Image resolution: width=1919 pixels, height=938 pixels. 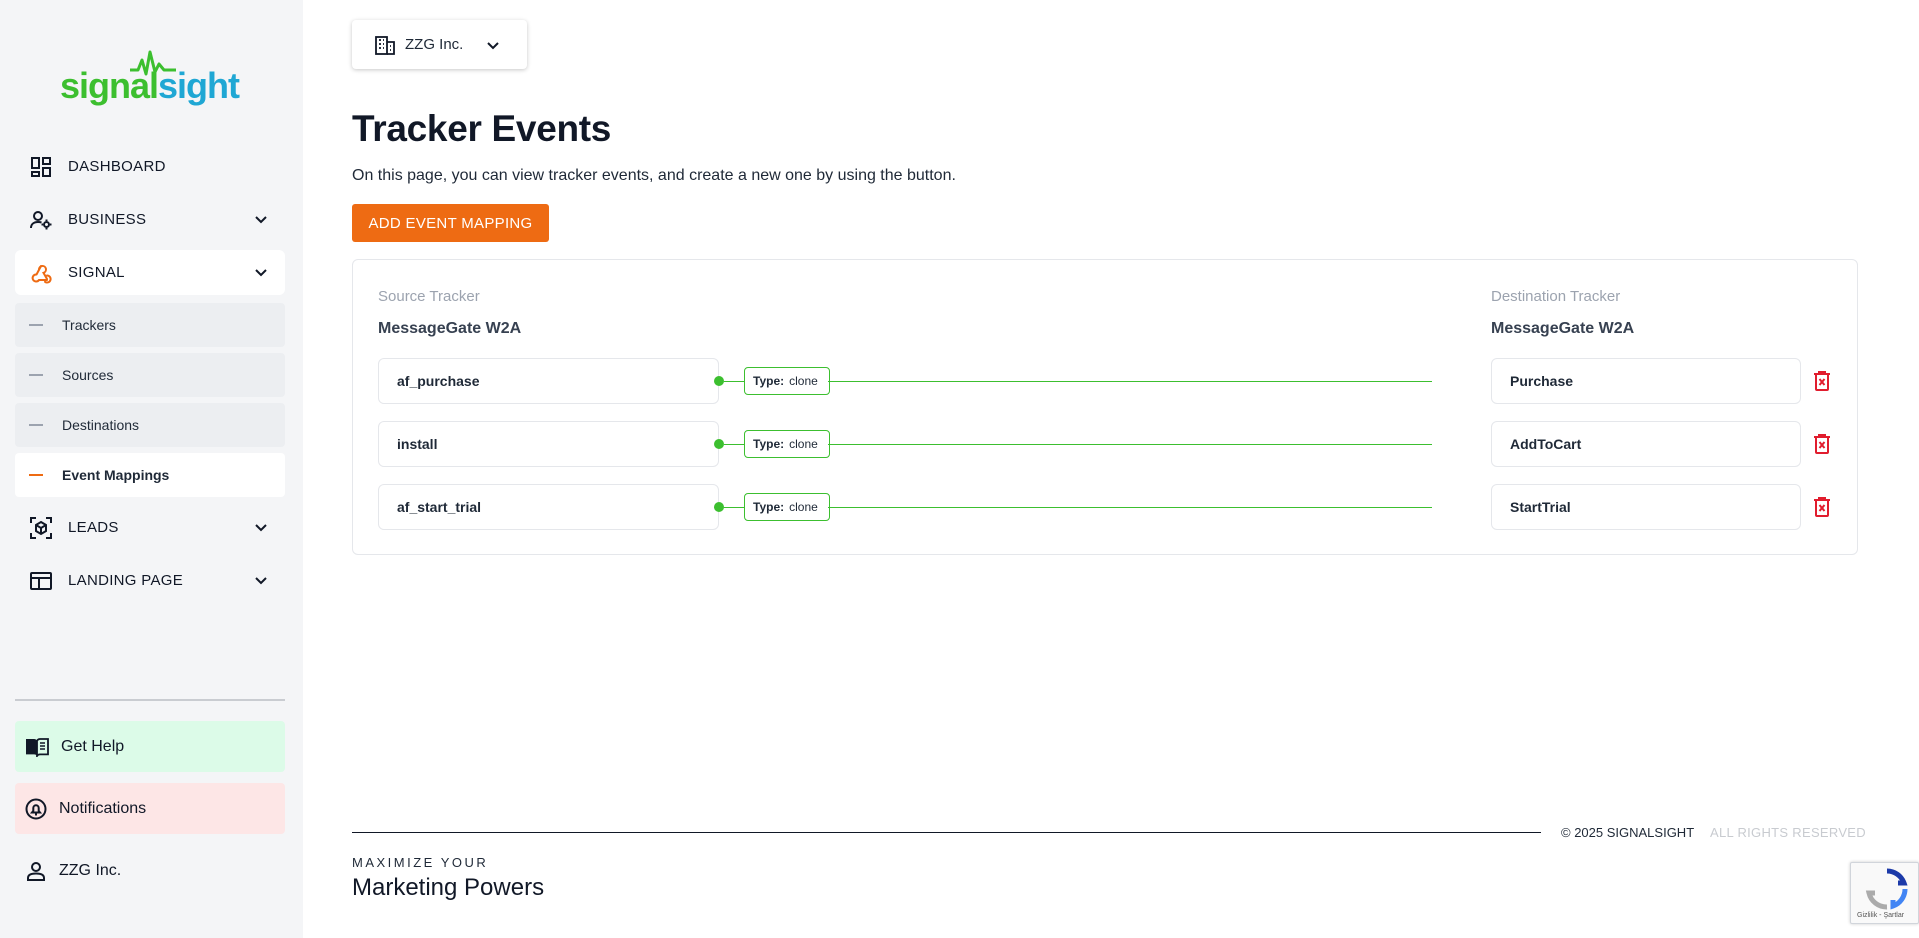 I want to click on nav-item-dashboard: DASHBOARD, so click(x=150, y=166).